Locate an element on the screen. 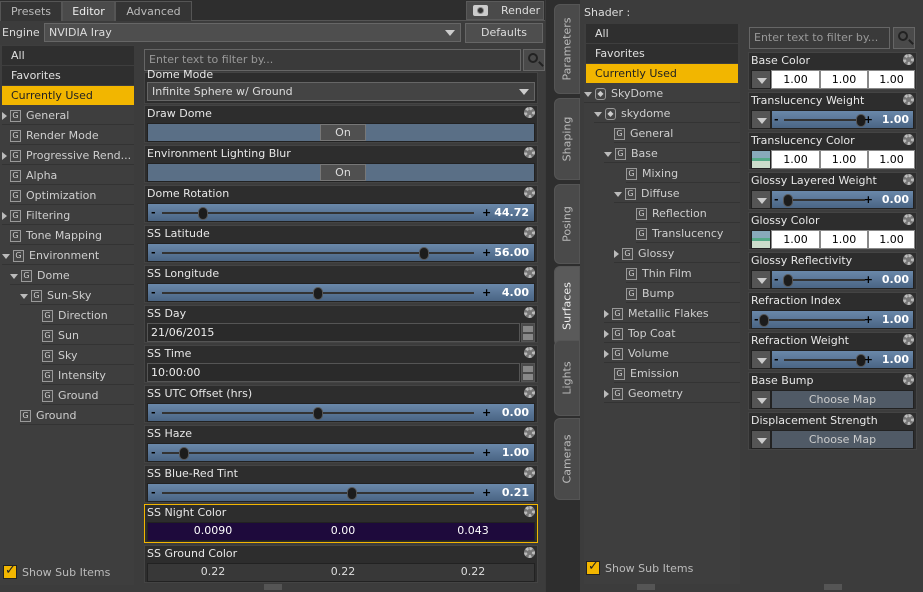 The height and width of the screenshot is (592, 923). cat-all: All is located at coordinates (68, 55).